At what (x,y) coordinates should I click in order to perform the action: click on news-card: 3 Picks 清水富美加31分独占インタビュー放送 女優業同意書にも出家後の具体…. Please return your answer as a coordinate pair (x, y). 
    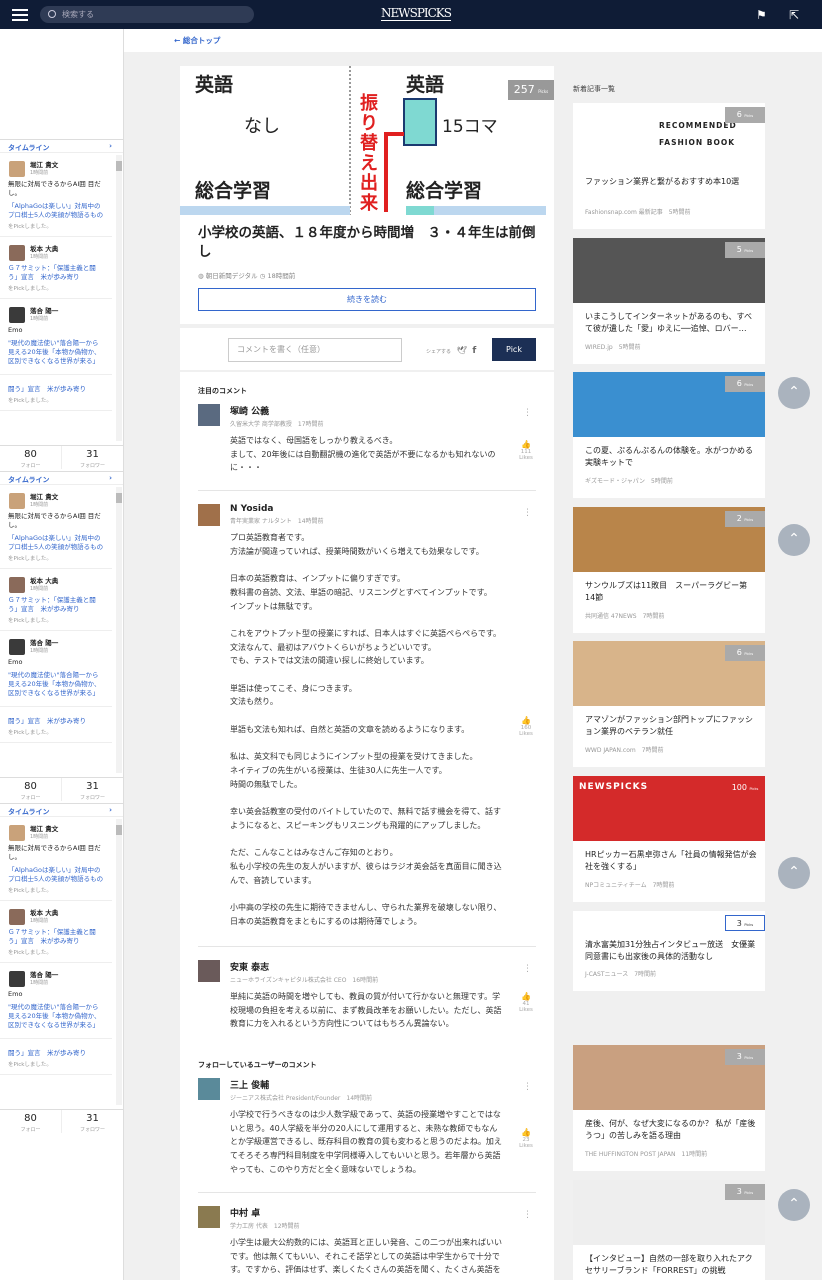
    Looking at the image, I should click on (669, 951).